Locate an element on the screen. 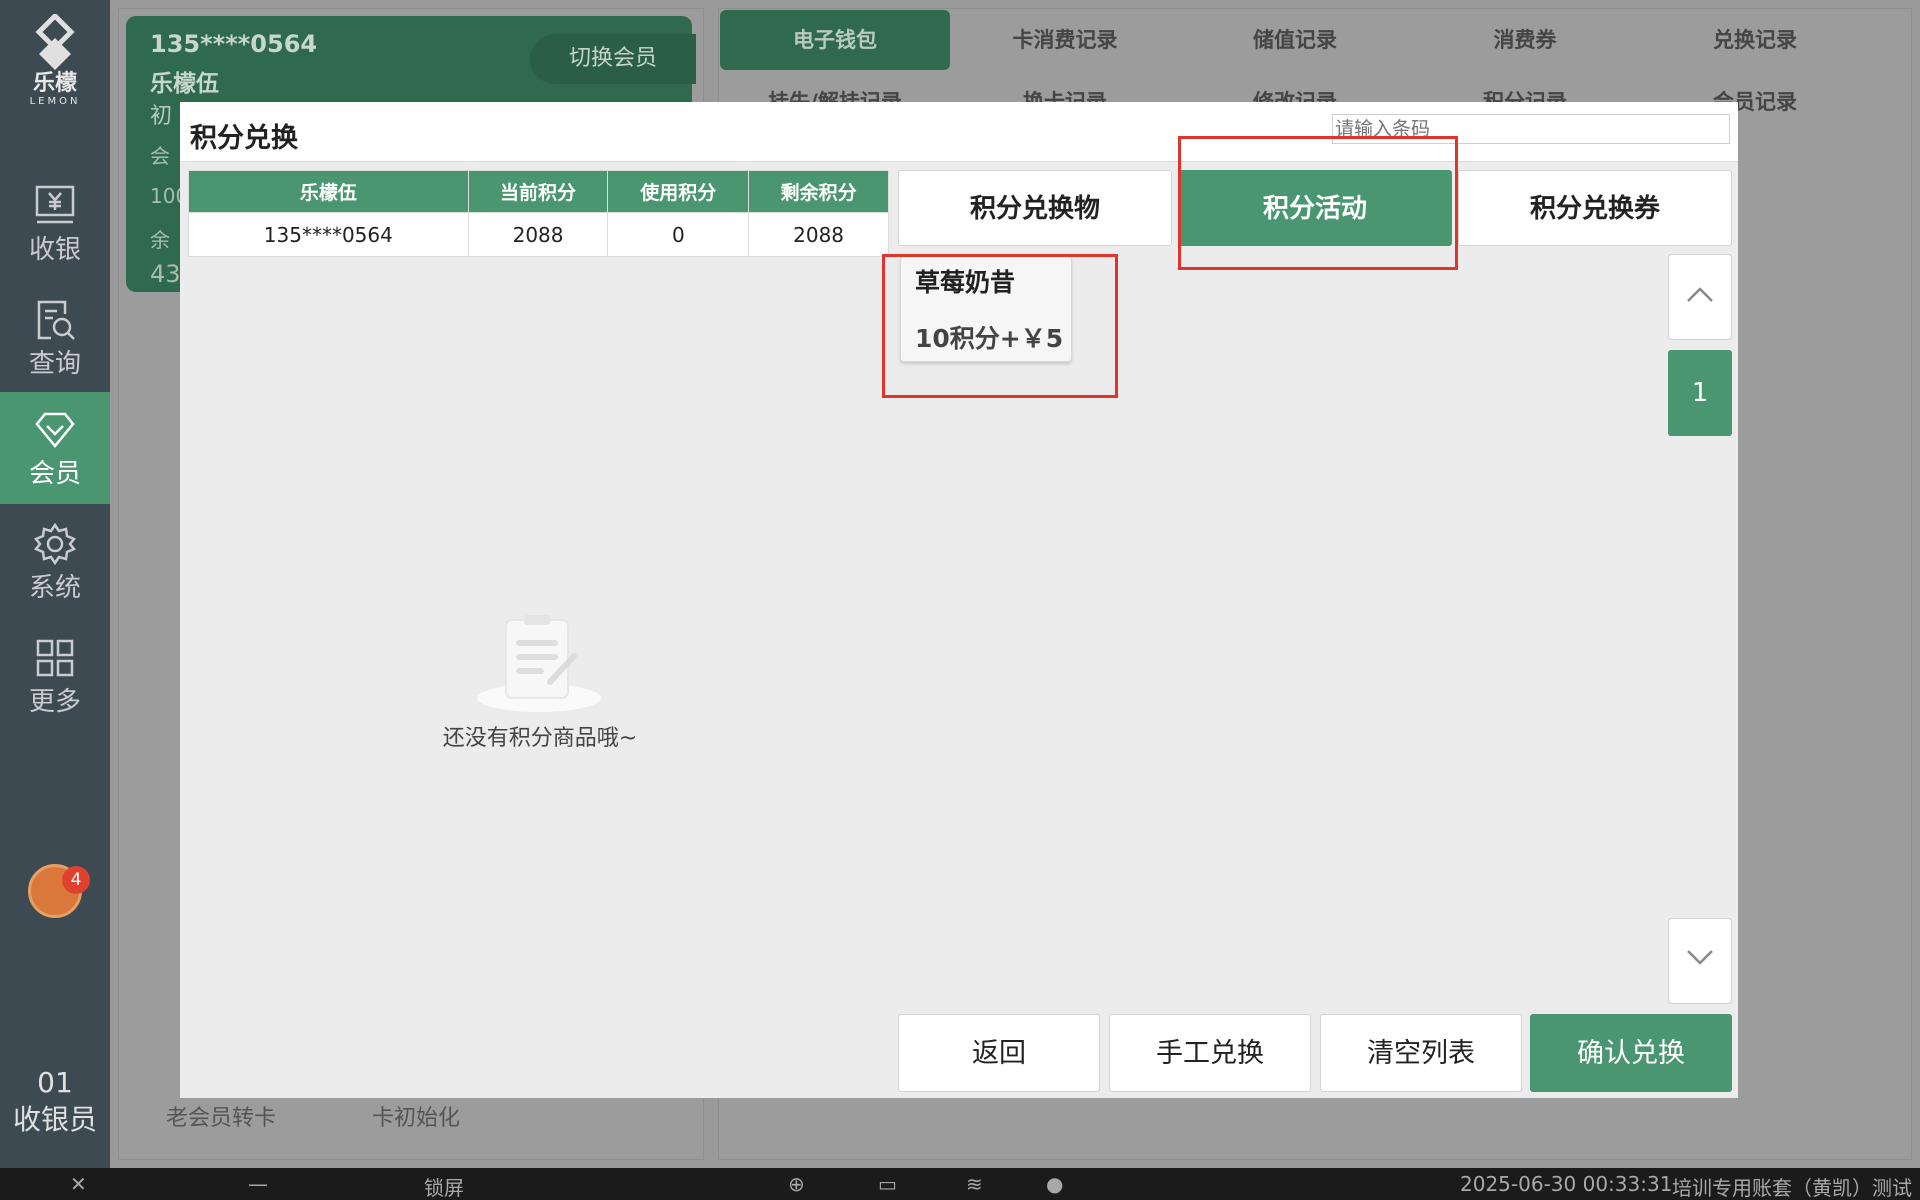  manual-exchange-button: 手工兑换 is located at coordinates (1210, 1053).